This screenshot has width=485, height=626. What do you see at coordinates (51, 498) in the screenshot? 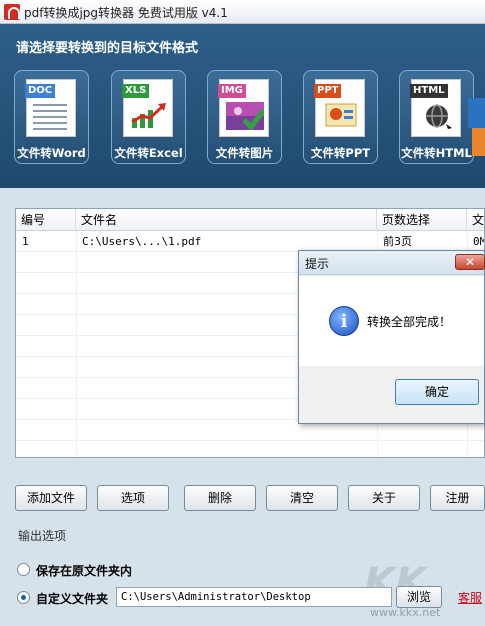
I see `add-file-button: 添加文件` at bounding box center [51, 498].